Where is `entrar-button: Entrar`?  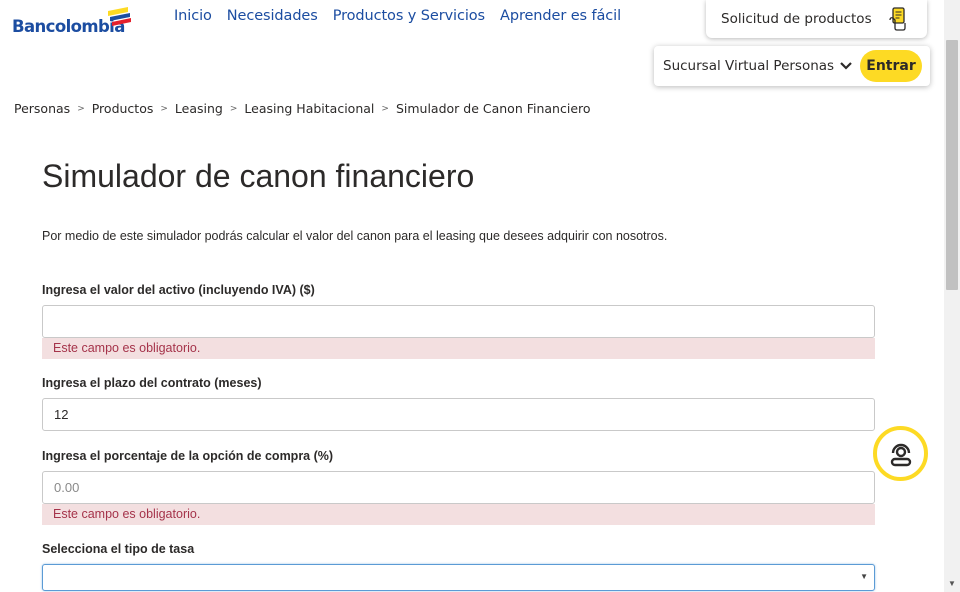 entrar-button: Entrar is located at coordinates (891, 66).